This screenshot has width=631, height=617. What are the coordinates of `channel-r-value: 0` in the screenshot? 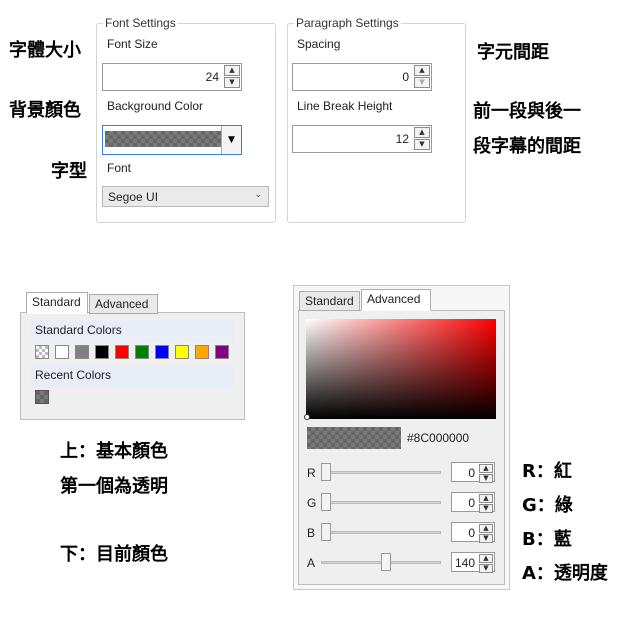 It's located at (471, 473).